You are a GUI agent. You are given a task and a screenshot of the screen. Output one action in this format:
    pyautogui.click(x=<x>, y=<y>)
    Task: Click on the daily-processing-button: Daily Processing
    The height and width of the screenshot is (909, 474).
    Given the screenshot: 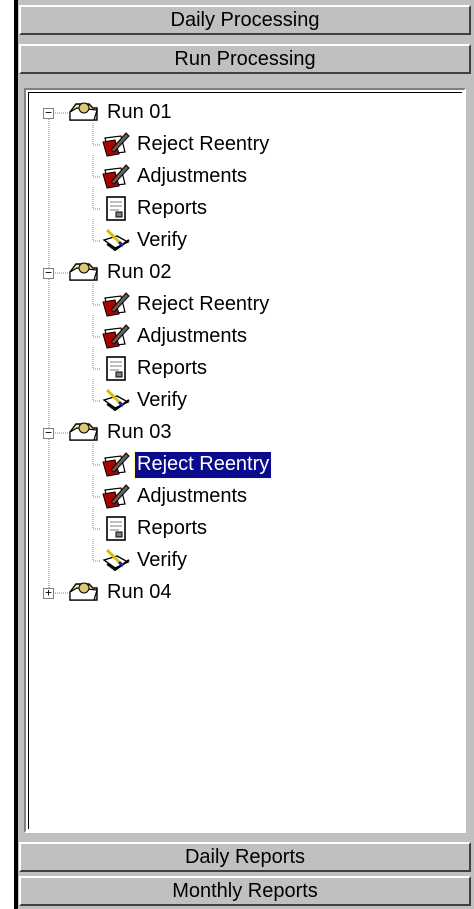 What is the action you would take?
    pyautogui.click(x=245, y=20)
    